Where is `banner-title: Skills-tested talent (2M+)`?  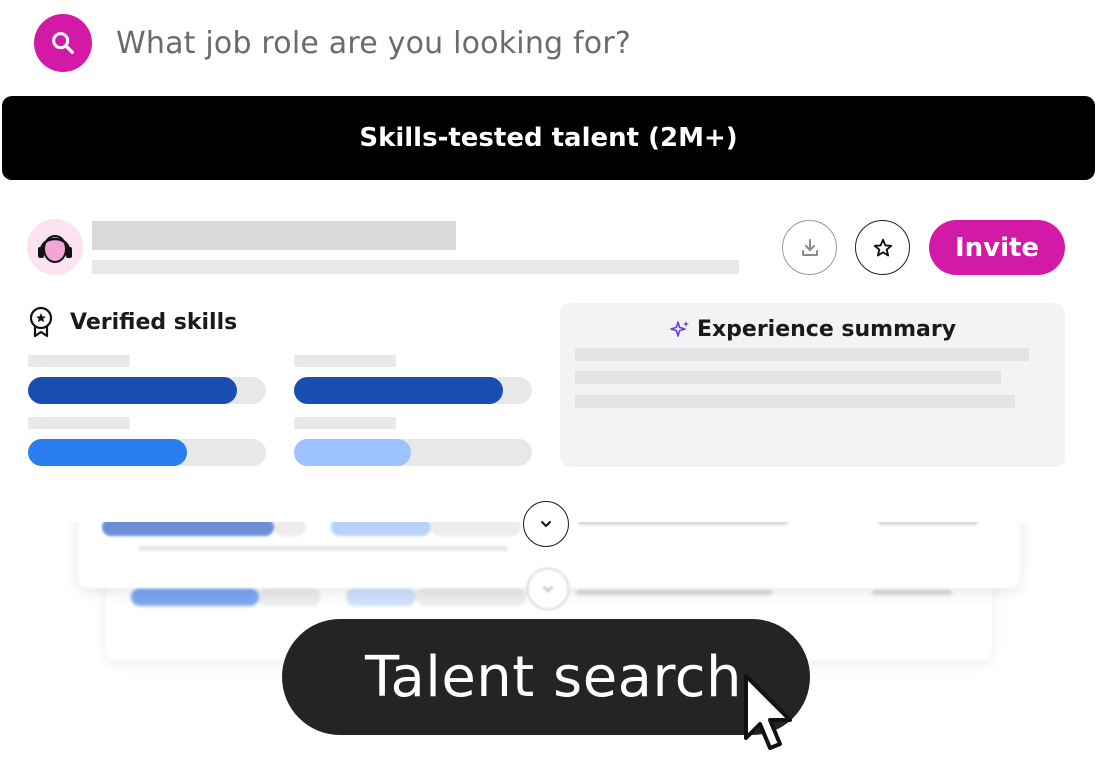 banner-title: Skills-tested talent (2M+) is located at coordinates (548, 138).